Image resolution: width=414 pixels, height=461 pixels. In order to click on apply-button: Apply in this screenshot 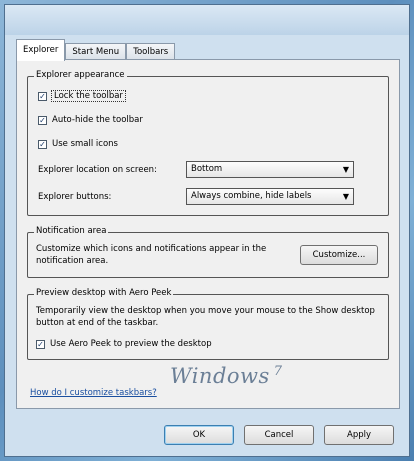, I will do `click(359, 435)`.